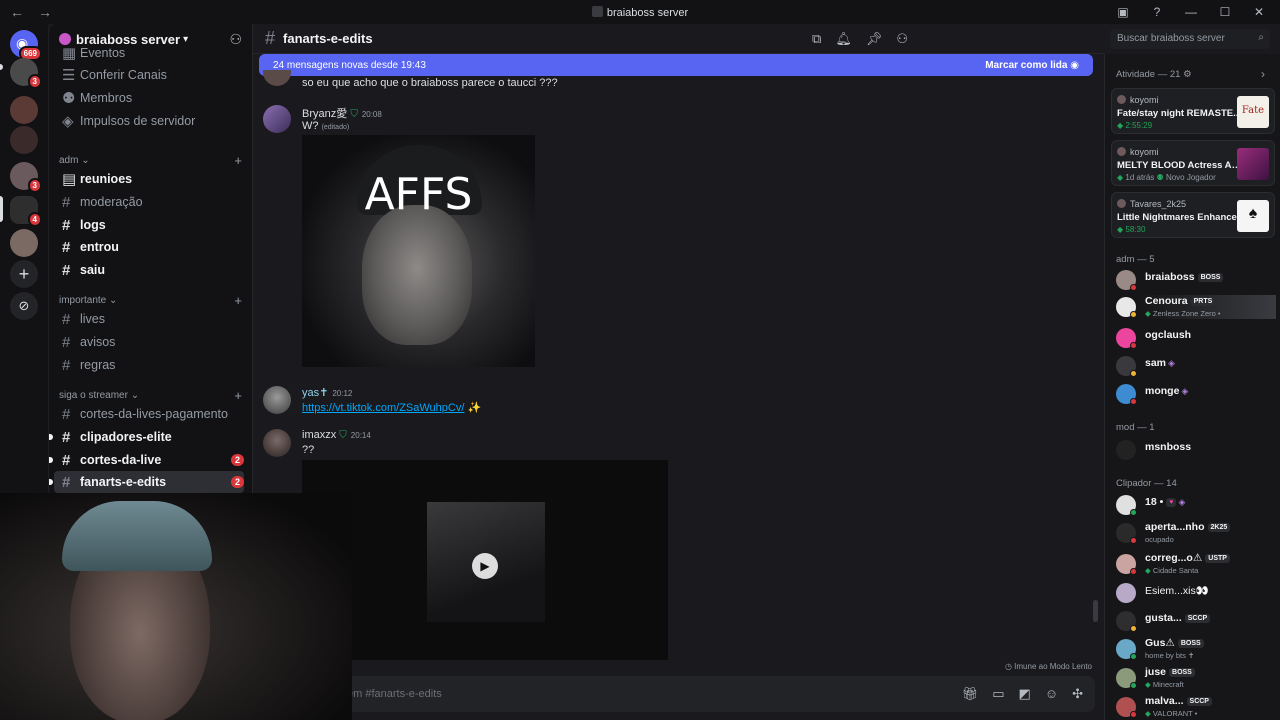 The width and height of the screenshot is (1280, 720). I want to click on add-server-button: +, so click(24, 274).